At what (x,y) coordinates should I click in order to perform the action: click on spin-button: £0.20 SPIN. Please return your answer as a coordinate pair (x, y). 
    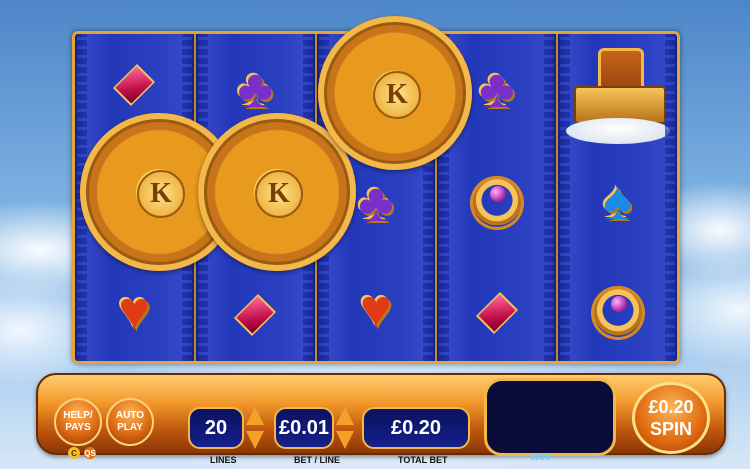
    Looking at the image, I should click on (671, 418).